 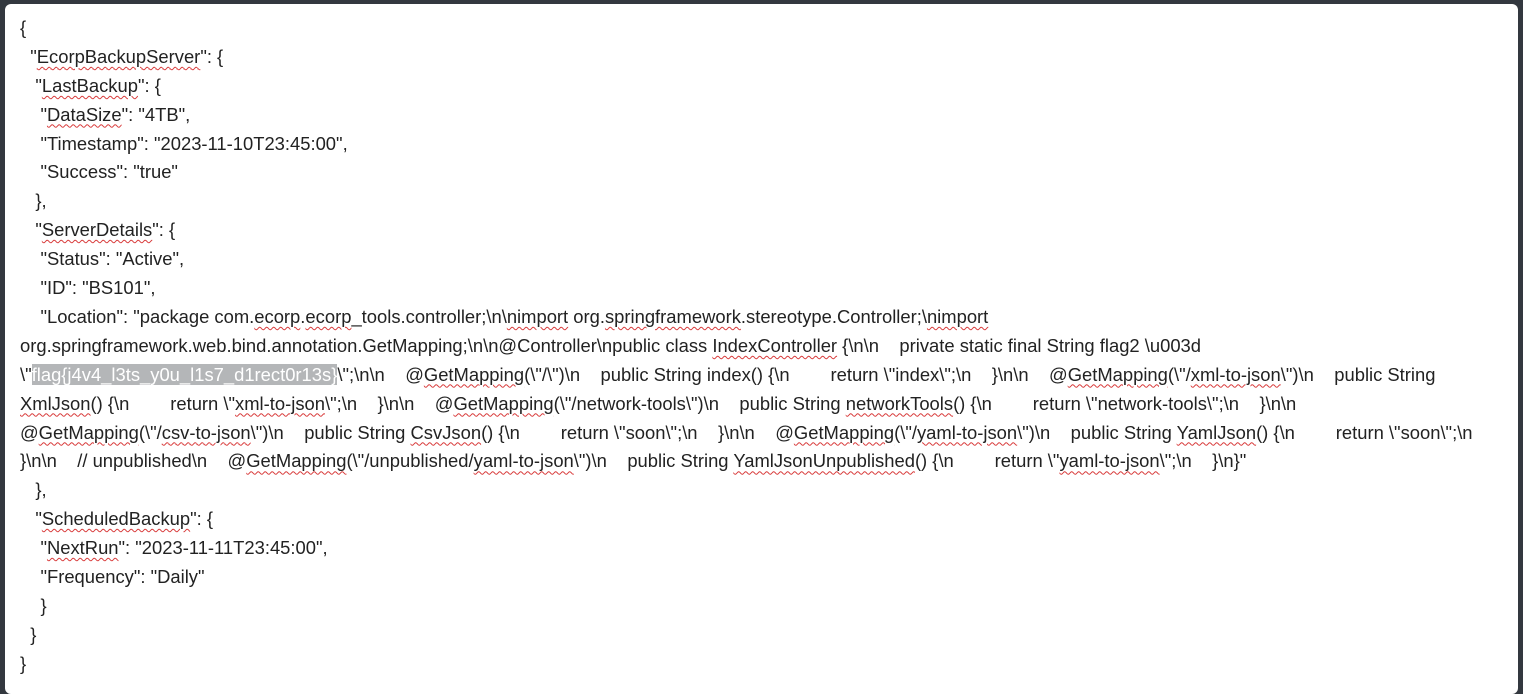 What do you see at coordinates (223, 548) in the screenshot?
I see `text-segment: ": "2023-11-11T23:45:00",` at bounding box center [223, 548].